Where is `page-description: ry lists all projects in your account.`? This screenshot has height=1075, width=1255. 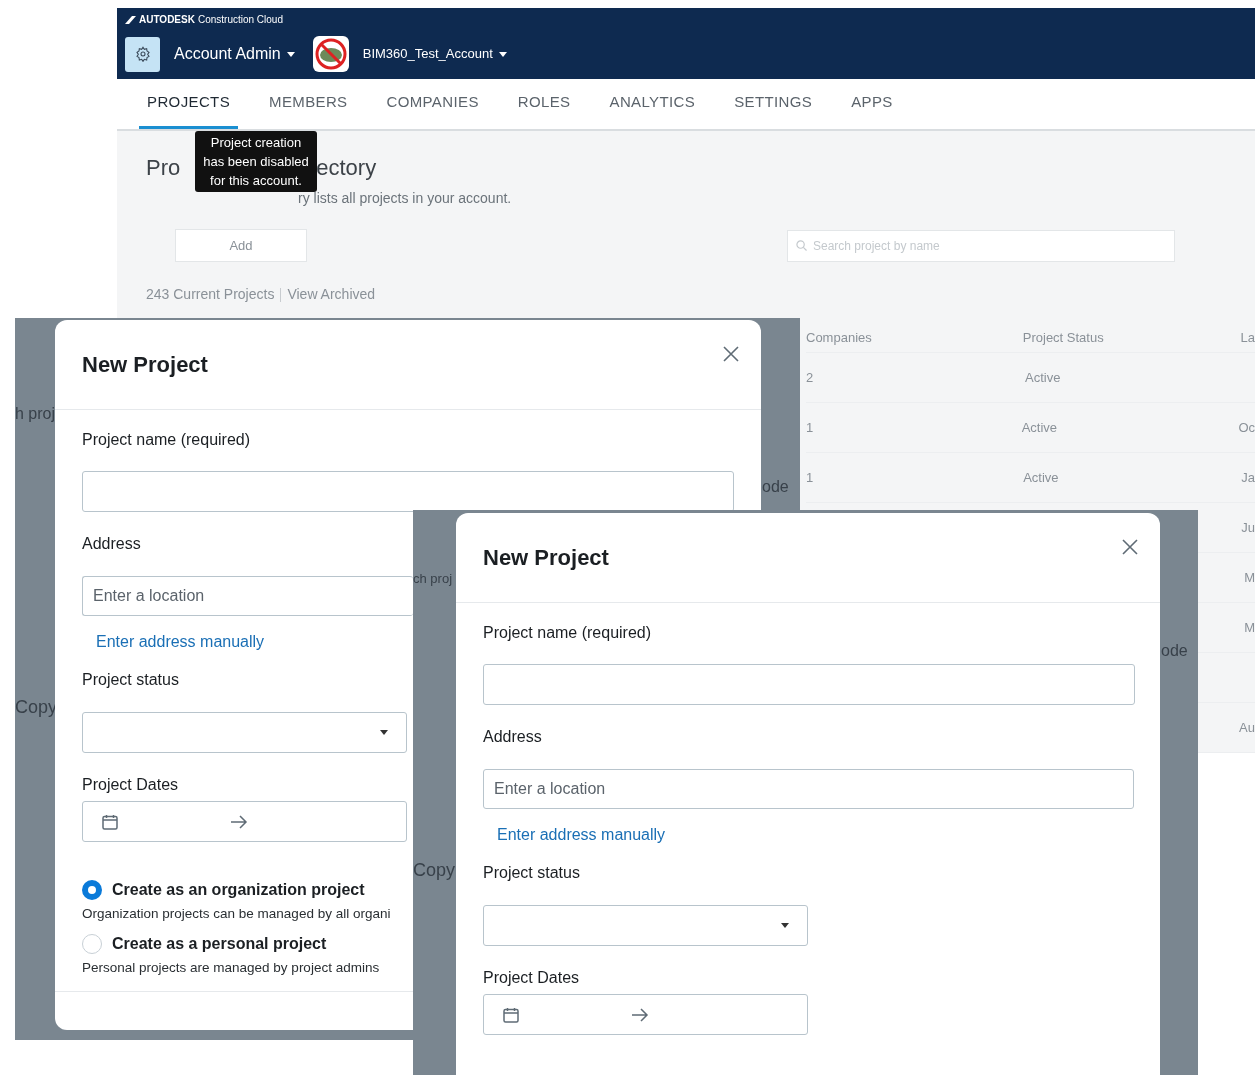 page-description: ry lists all projects in your account. is located at coordinates (405, 198).